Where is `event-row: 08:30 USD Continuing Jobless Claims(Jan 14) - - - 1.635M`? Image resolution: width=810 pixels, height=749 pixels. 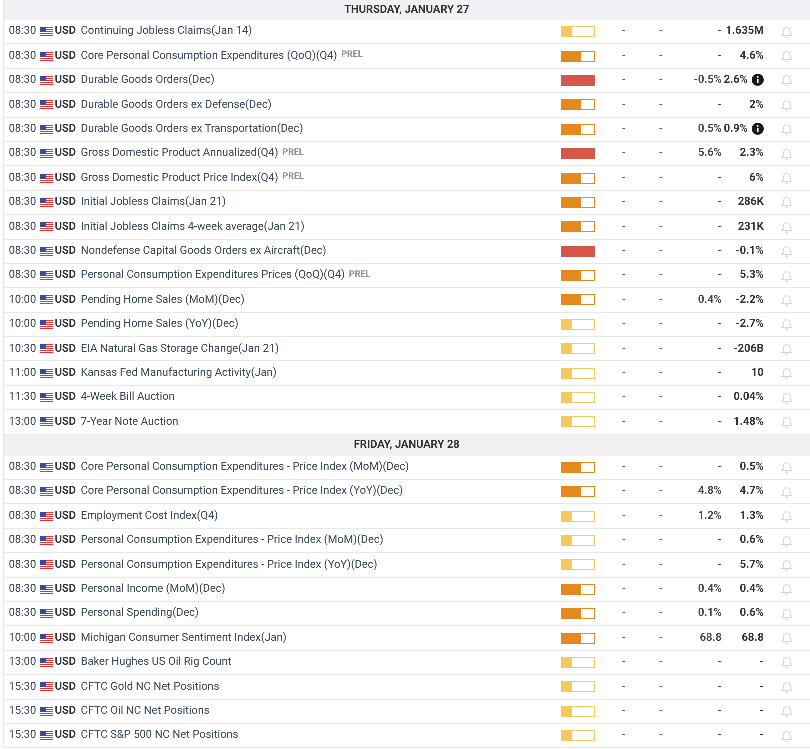 event-row: 08:30 USD Continuing Jobless Claims(Jan 14) - - - 1.635M is located at coordinates (407, 32).